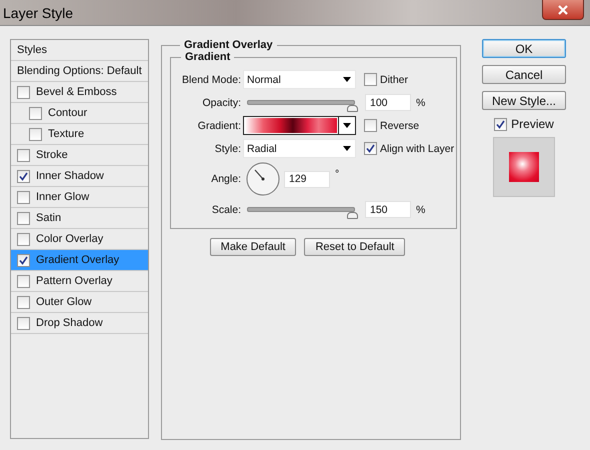 The height and width of the screenshot is (450, 590). What do you see at coordinates (38, 12) in the screenshot?
I see `window-title: Layer Style` at bounding box center [38, 12].